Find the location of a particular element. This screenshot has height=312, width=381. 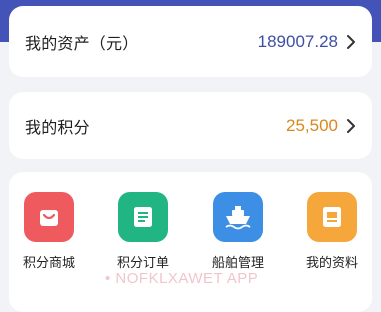

menu-item-my-profile: 我的资料 is located at coordinates (332, 231).